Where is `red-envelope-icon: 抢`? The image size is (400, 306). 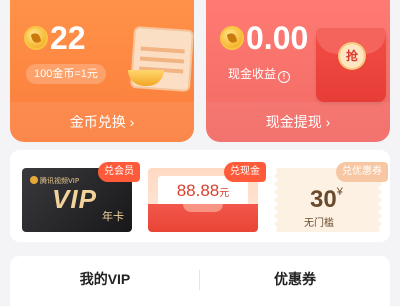
red-envelope-icon: 抢 is located at coordinates (351, 65).